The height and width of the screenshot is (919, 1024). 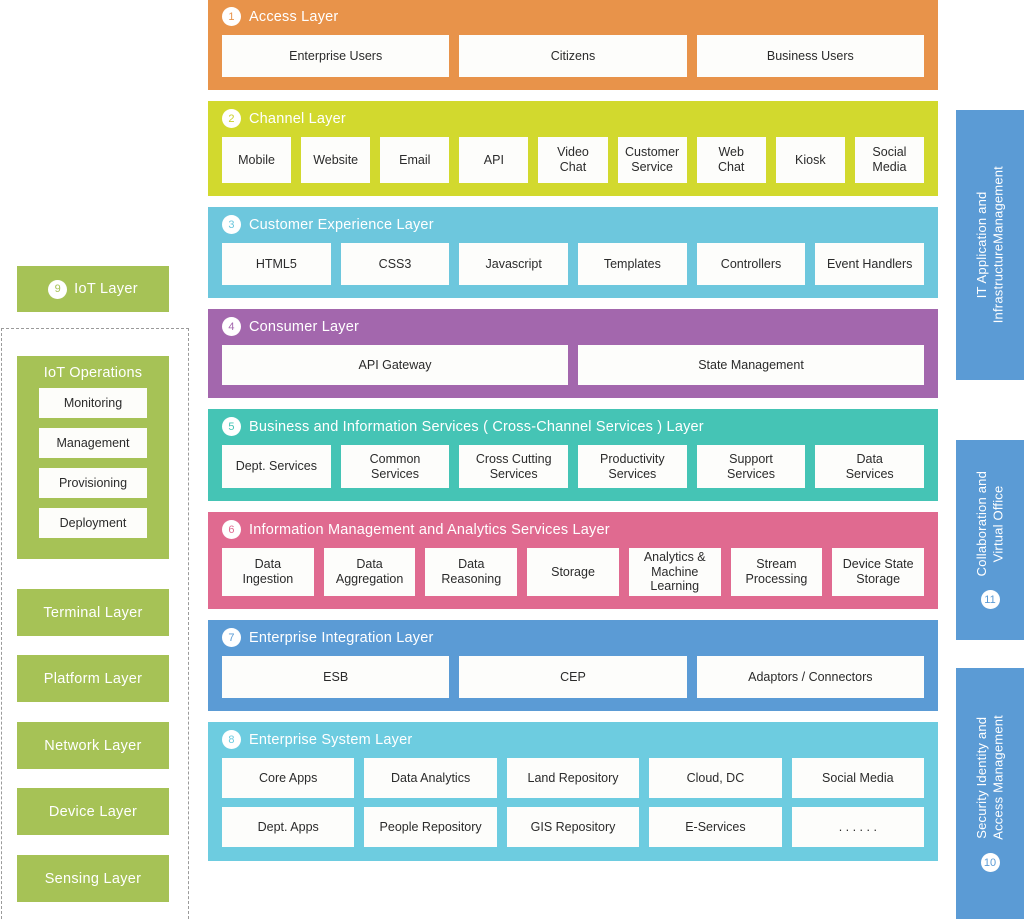 I want to click on layer-enterprise-integration-title: Enterprise Integration Layer, so click(x=341, y=637).